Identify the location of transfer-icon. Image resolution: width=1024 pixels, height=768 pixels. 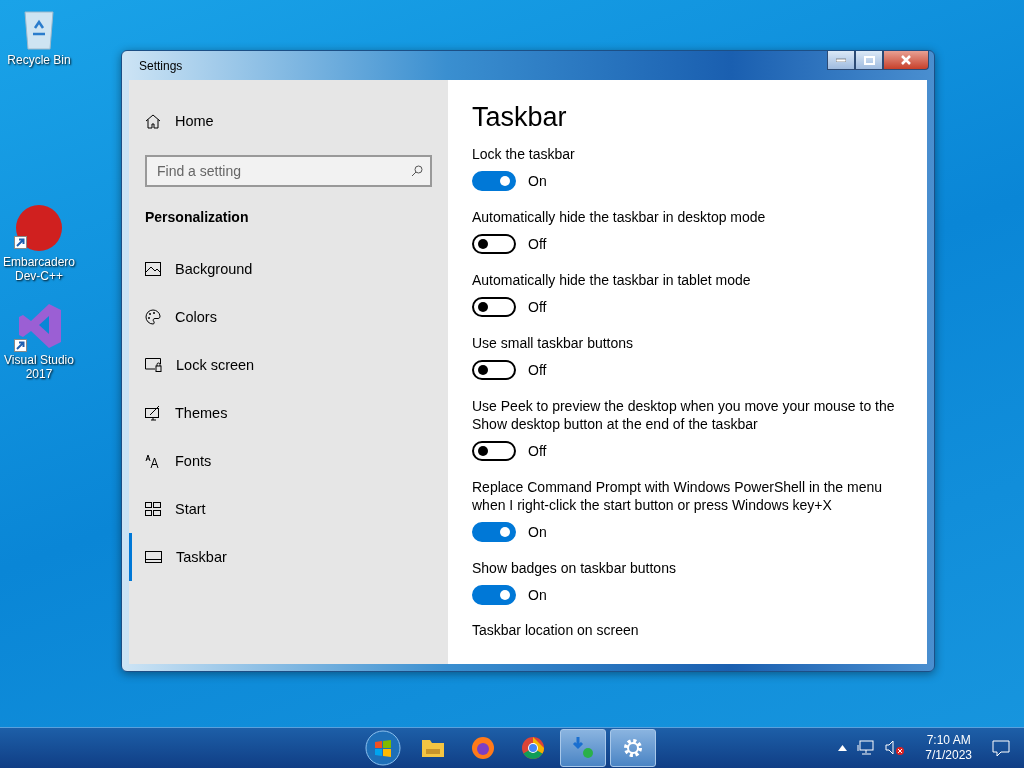
(583, 748).